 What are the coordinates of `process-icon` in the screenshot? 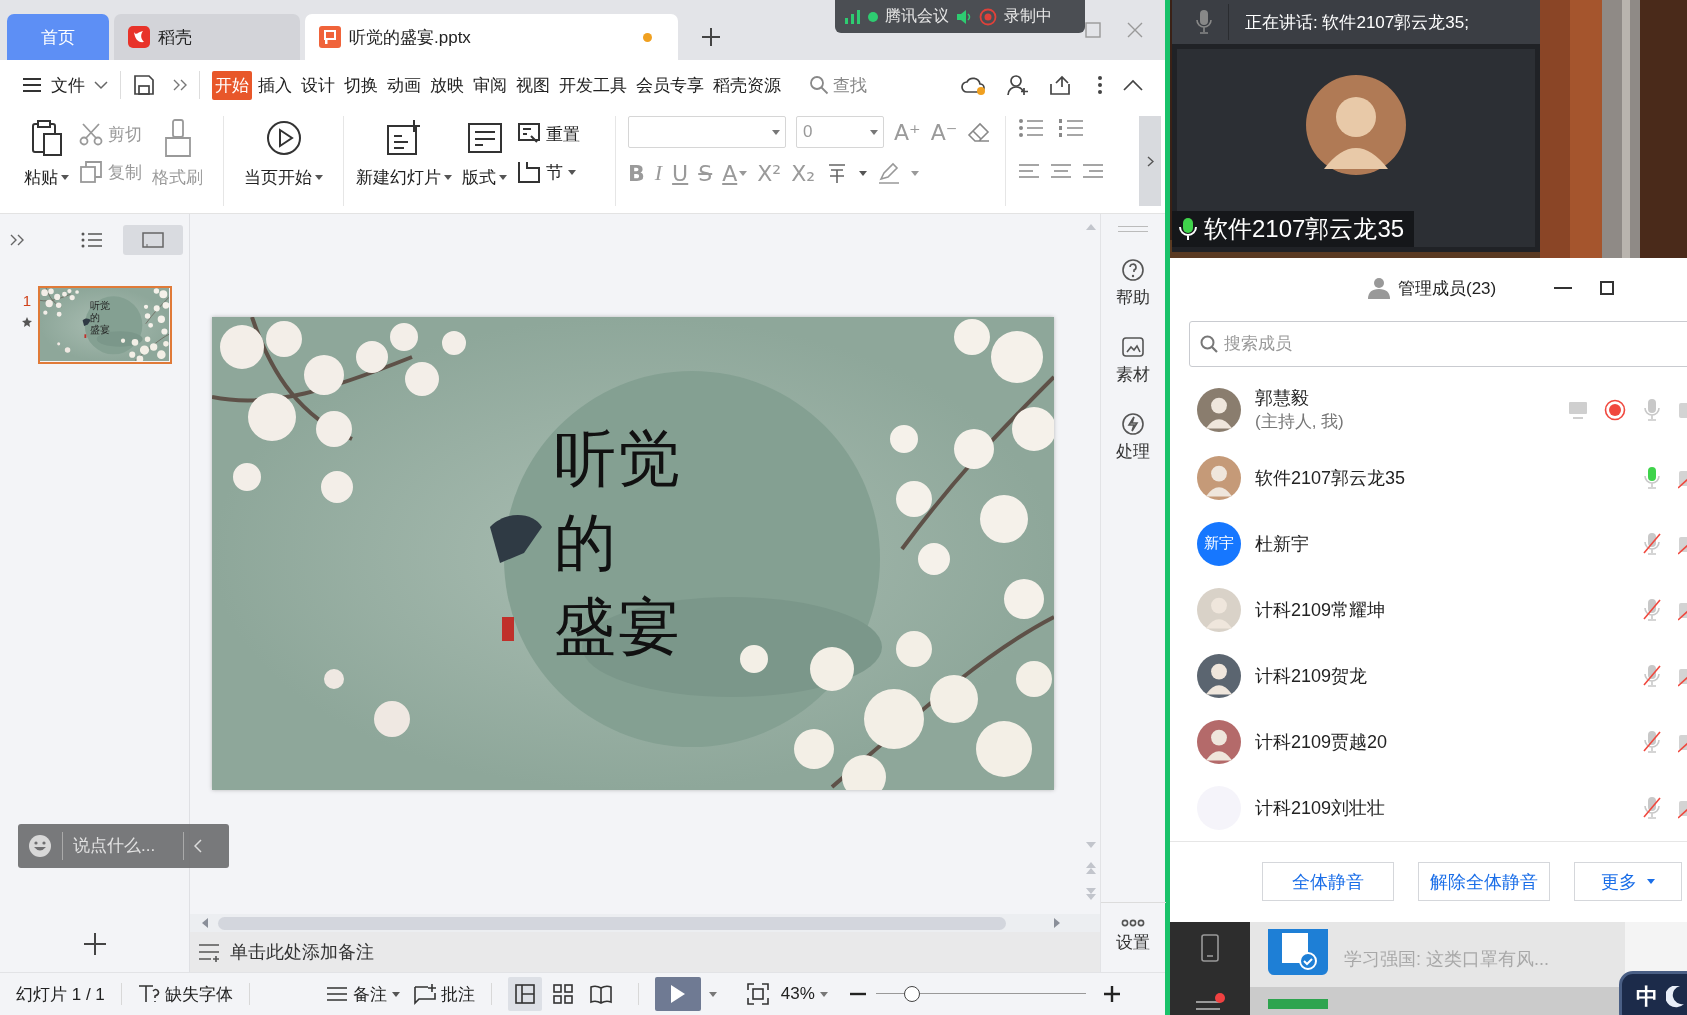 It's located at (1133, 424).